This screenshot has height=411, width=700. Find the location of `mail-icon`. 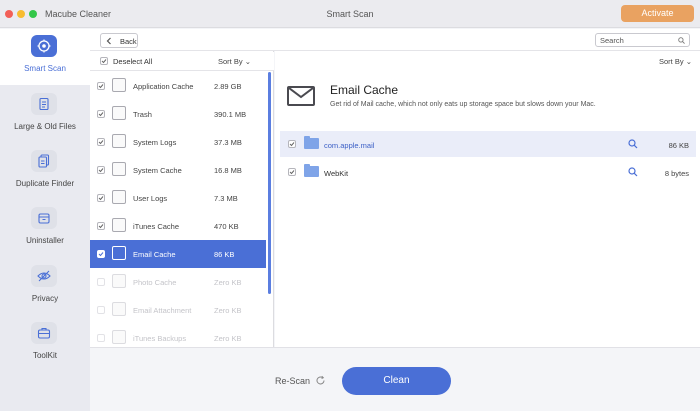

mail-icon is located at coordinates (301, 96).